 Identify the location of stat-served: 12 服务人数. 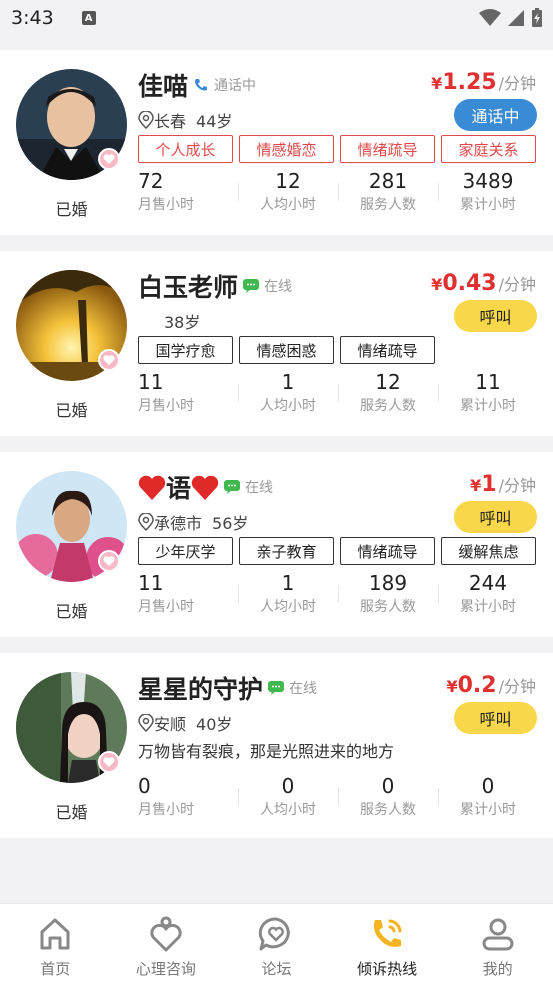
(388, 392).